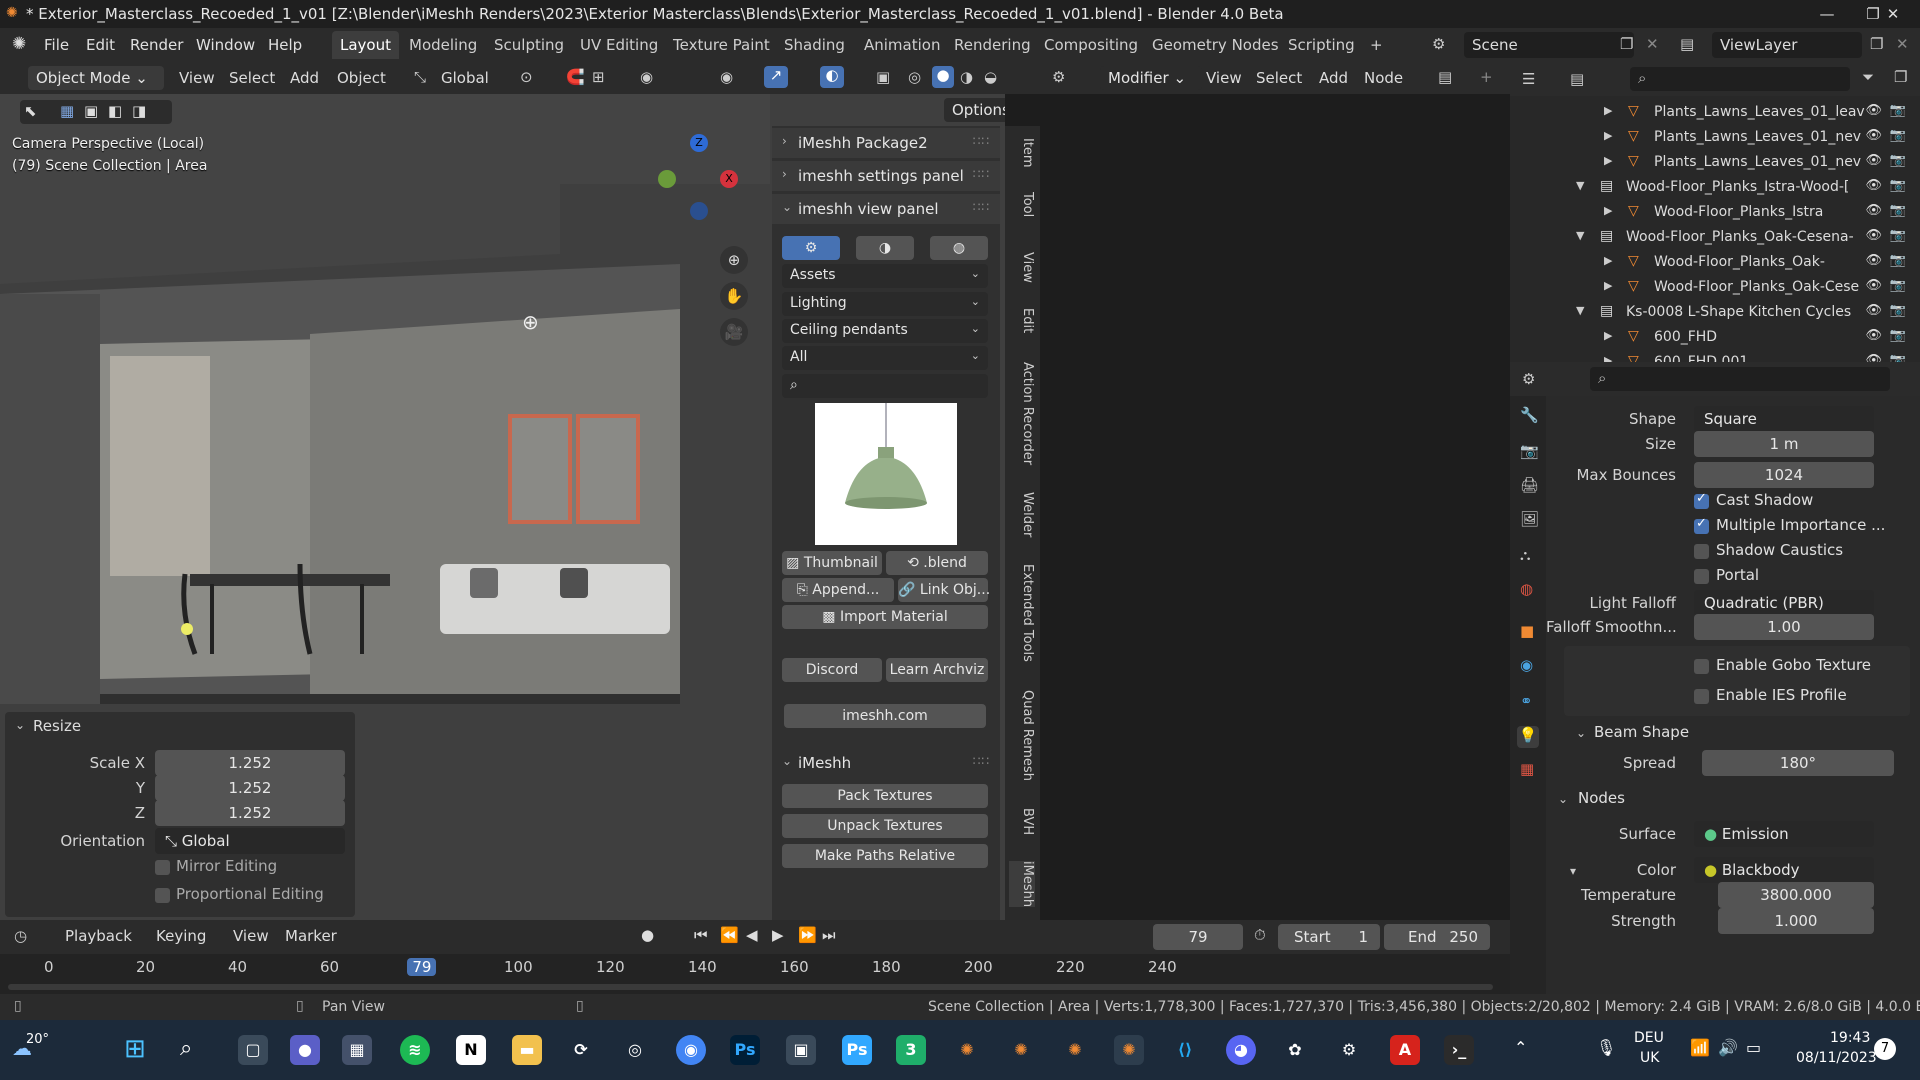 The width and height of the screenshot is (1920, 1080). I want to click on outliner-row: ▶ ▽ 600_FHD.001 👁 📷, so click(1715, 356).